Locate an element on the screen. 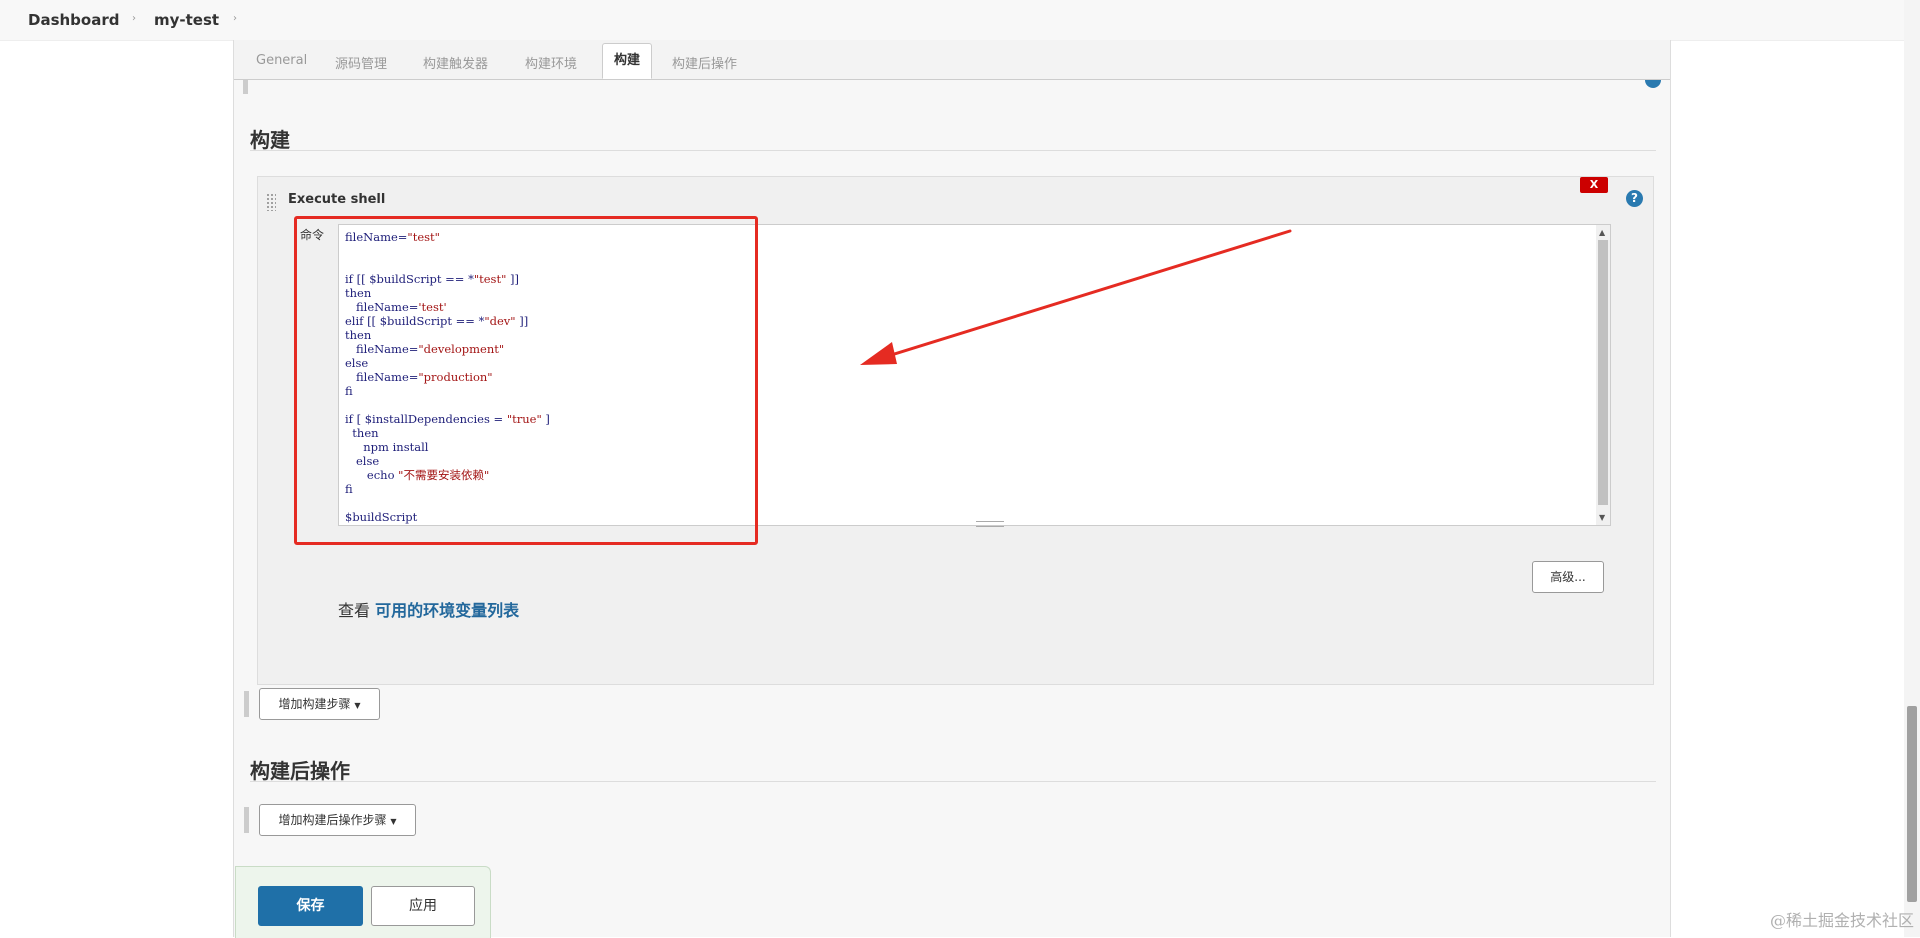  tab-post-build: 构建后操作 is located at coordinates (704, 62).